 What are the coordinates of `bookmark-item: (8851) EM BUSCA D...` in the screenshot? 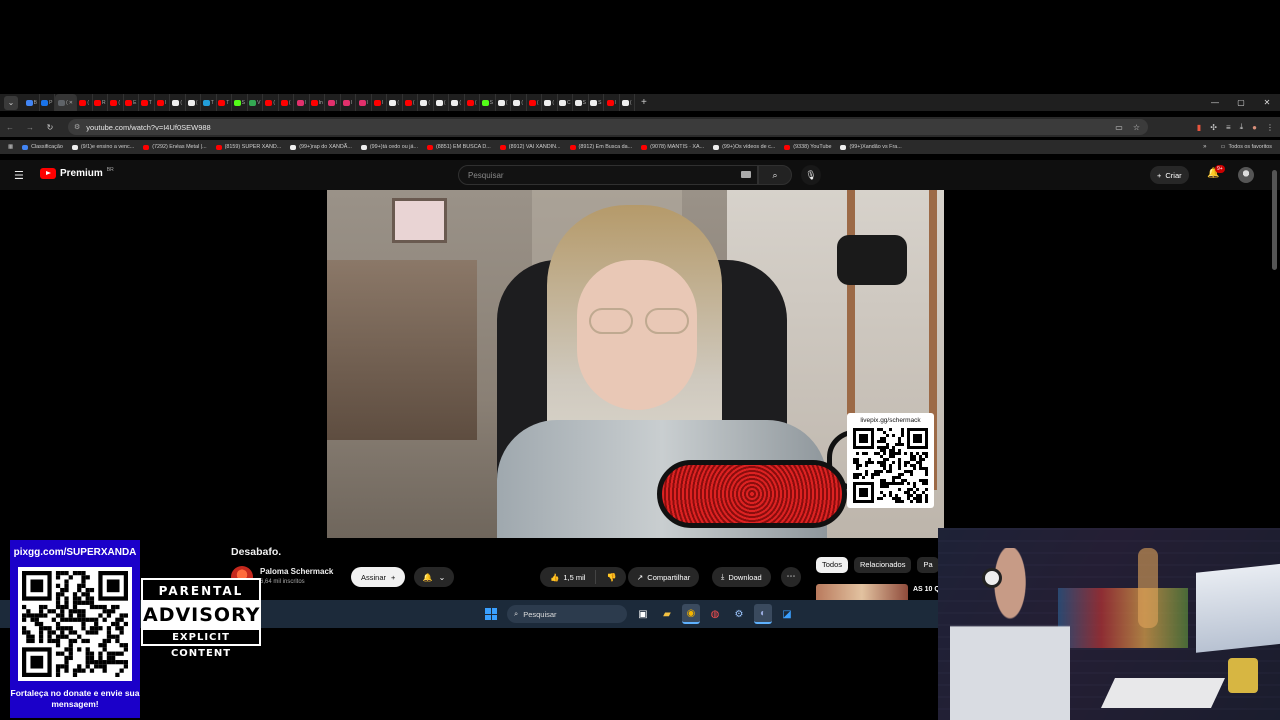 It's located at (458, 147).